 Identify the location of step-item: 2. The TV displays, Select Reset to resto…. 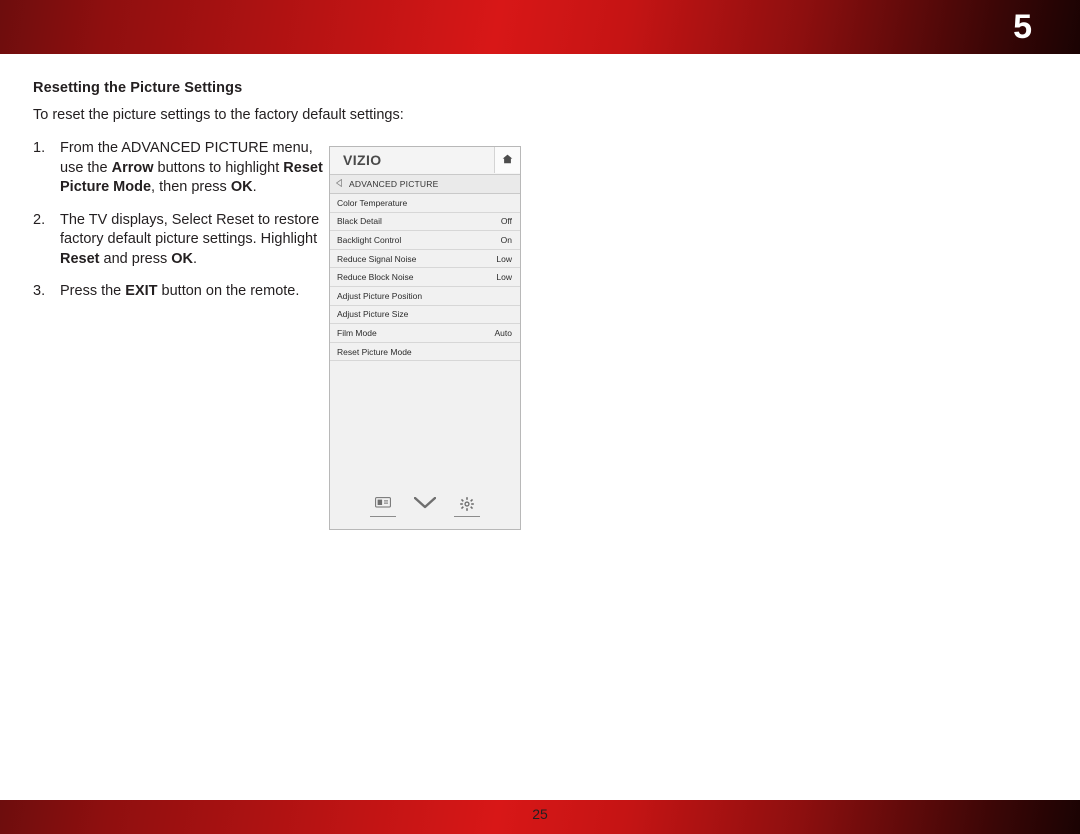
(183, 240).